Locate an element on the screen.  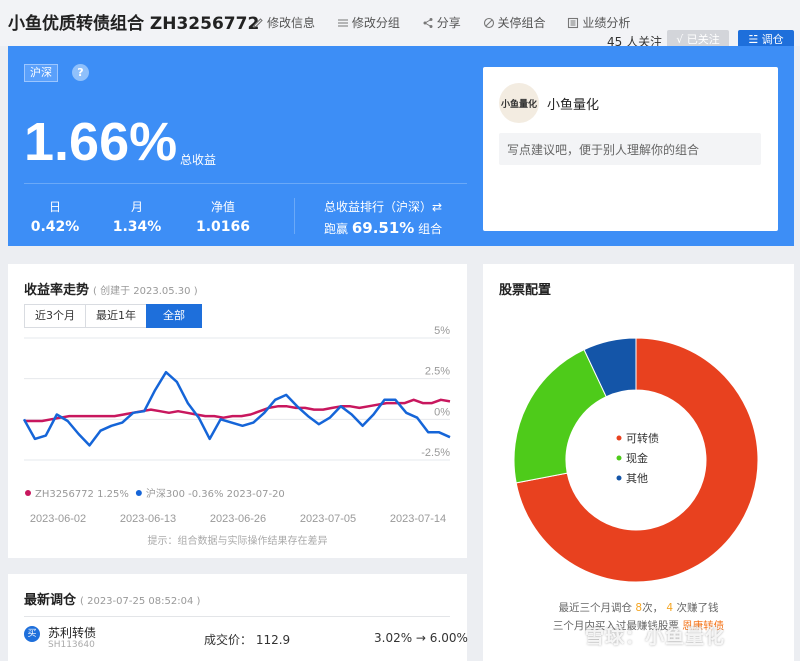
y-tick-label: -2.5% is located at coordinates (435, 453).